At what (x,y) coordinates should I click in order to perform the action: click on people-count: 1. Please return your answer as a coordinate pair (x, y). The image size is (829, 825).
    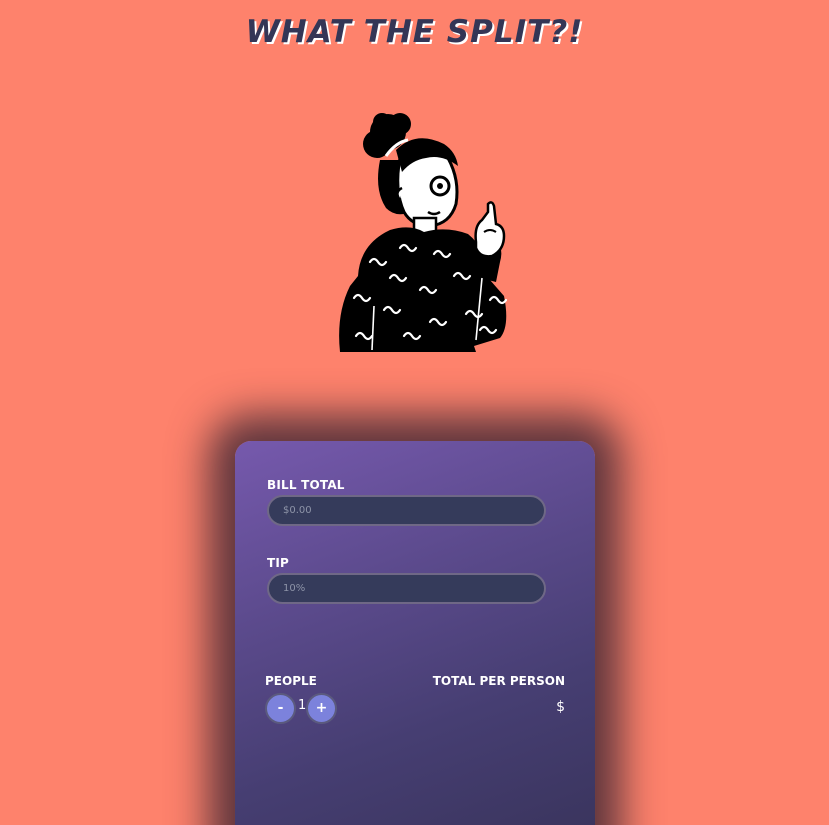
    Looking at the image, I should click on (302, 705).